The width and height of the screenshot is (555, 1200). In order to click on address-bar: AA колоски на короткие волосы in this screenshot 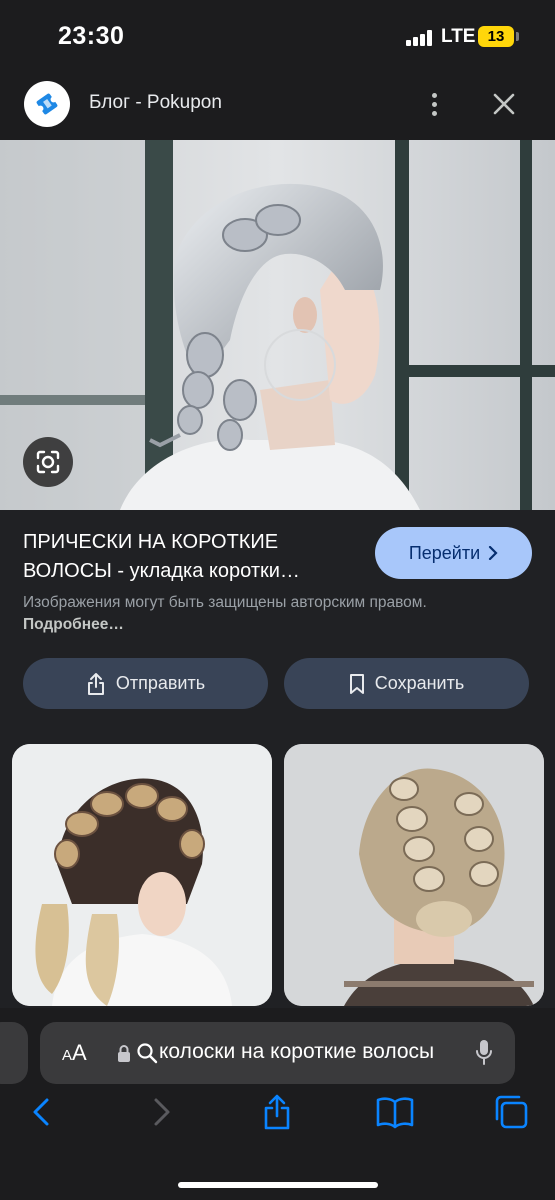, I will do `click(277, 1053)`.